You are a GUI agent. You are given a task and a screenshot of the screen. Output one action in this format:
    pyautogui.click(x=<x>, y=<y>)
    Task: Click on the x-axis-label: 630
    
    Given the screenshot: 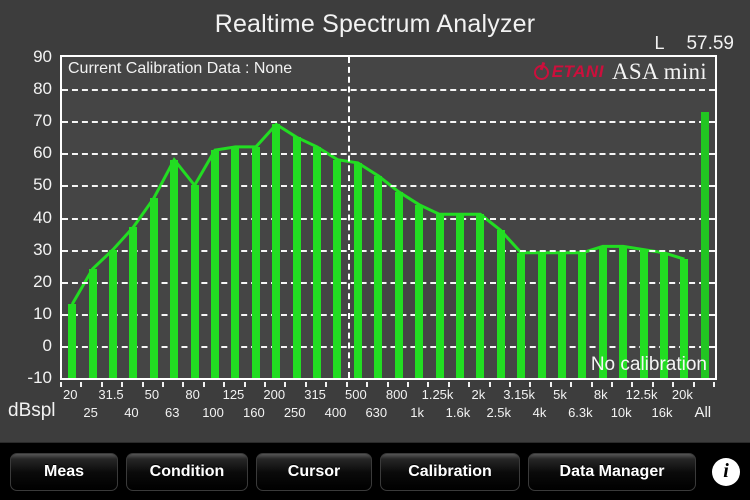 What is the action you would take?
    pyautogui.click(x=376, y=412)
    